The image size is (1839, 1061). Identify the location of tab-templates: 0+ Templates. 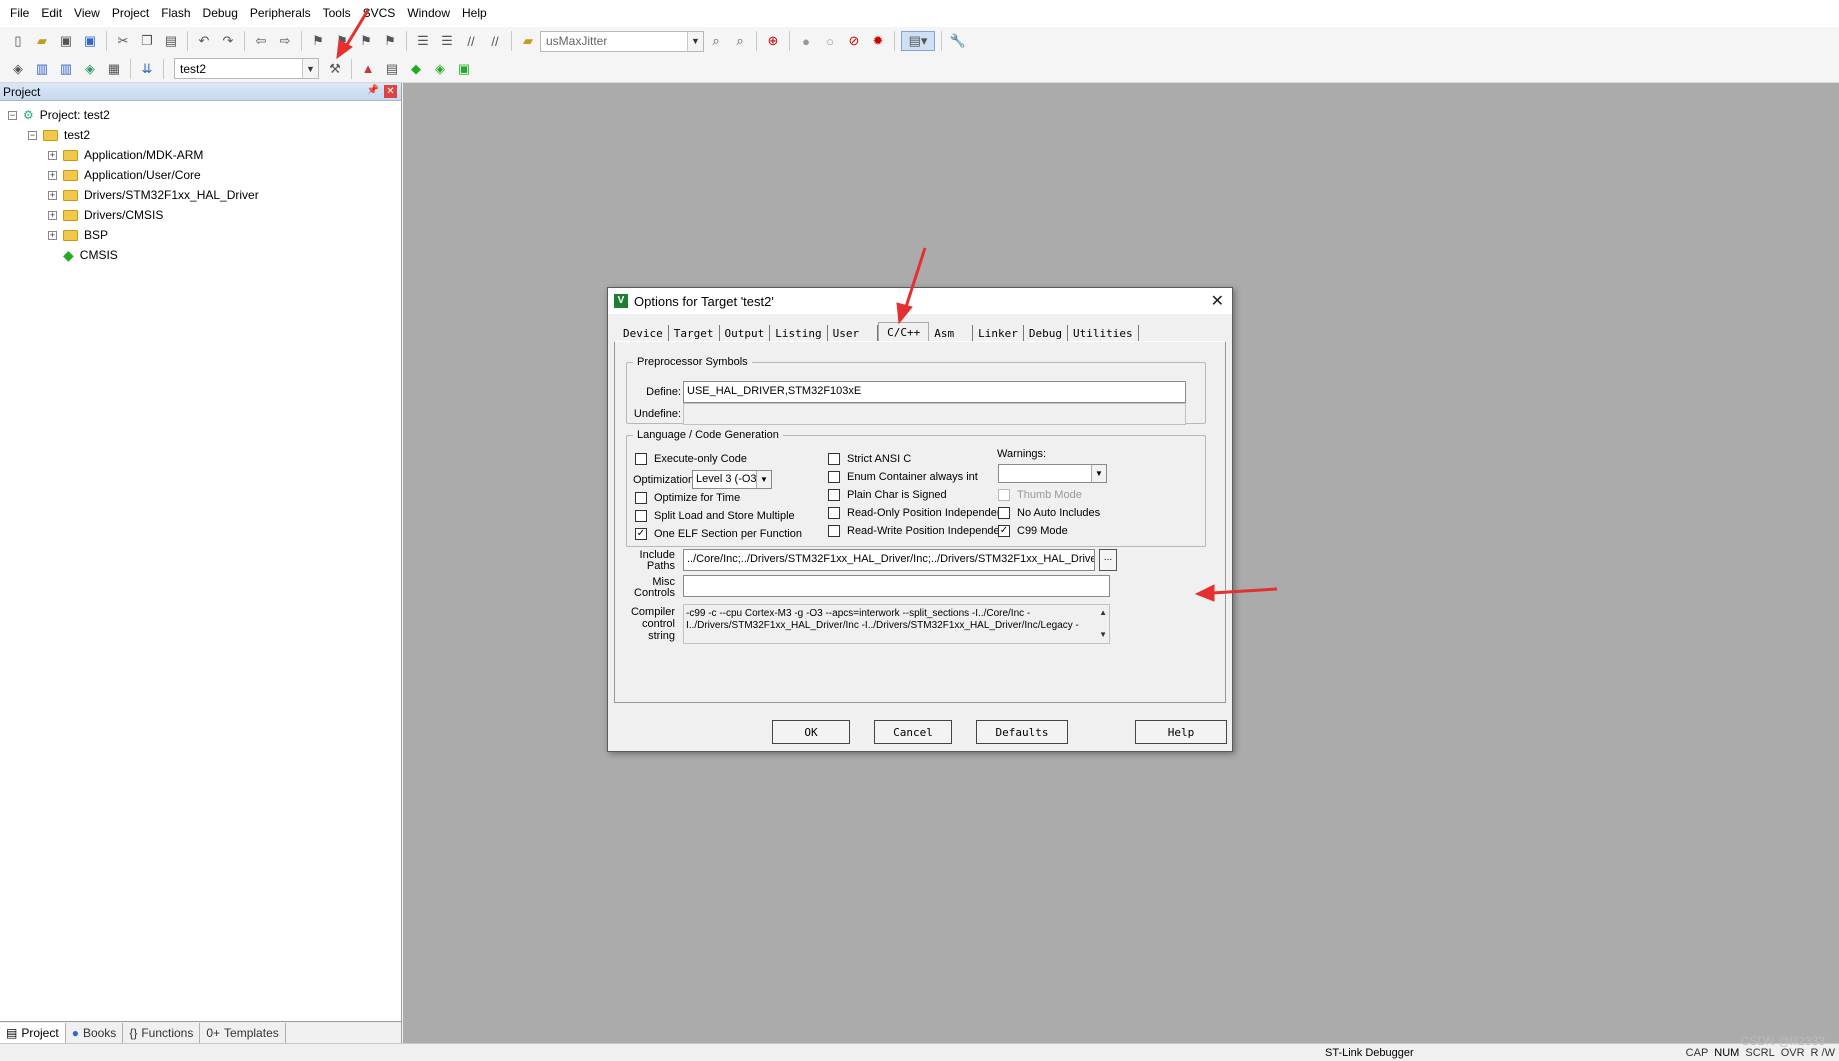
(243, 1032).